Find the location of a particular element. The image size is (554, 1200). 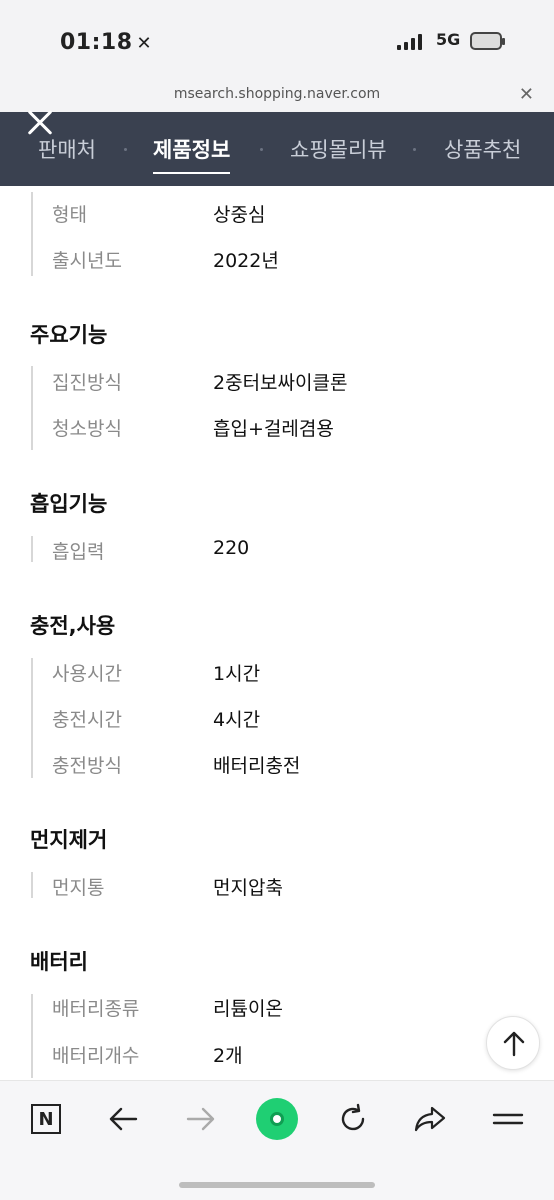

forward-arrow-icon is located at coordinates (200, 1119).